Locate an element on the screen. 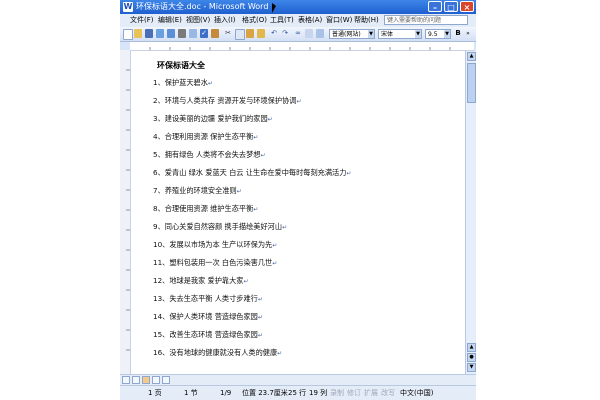  format-painter-icon is located at coordinates (261, 33).